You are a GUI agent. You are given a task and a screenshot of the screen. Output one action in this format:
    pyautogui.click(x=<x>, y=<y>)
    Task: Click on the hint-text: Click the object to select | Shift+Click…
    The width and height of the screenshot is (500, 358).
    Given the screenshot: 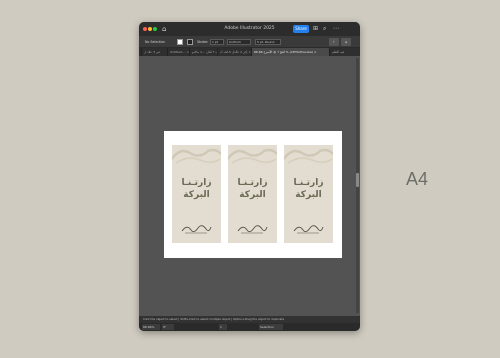 What is the action you would take?
    pyautogui.click(x=214, y=319)
    